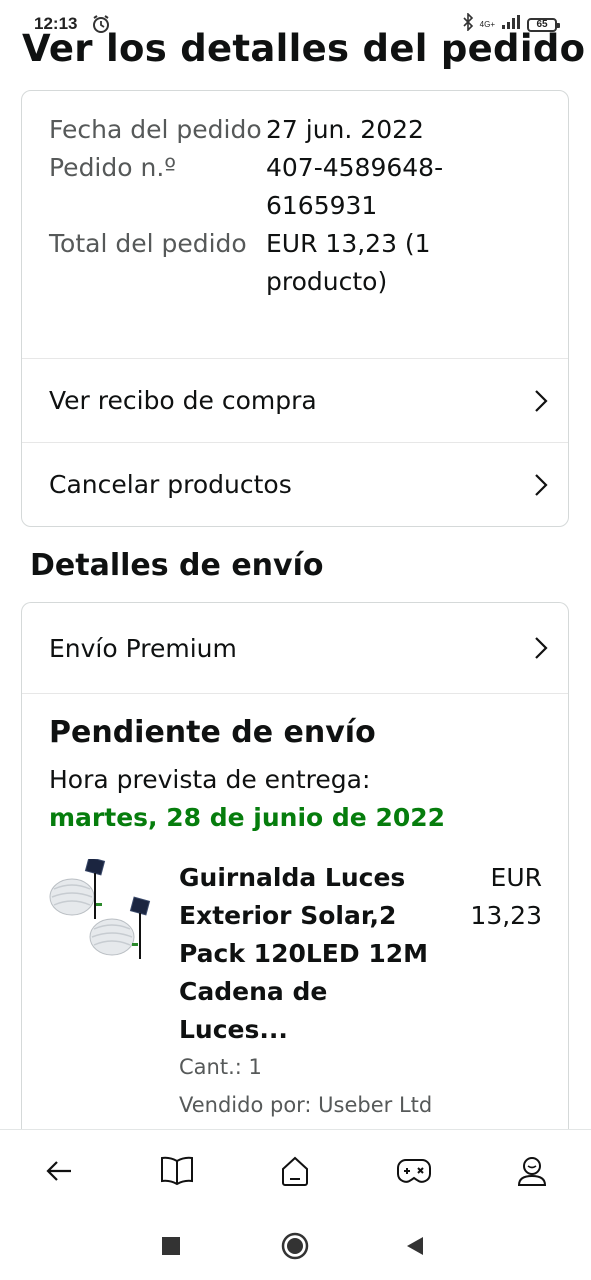 The image size is (591, 1280). I want to click on shipping-method-link: Envío Premium, so click(295, 648).